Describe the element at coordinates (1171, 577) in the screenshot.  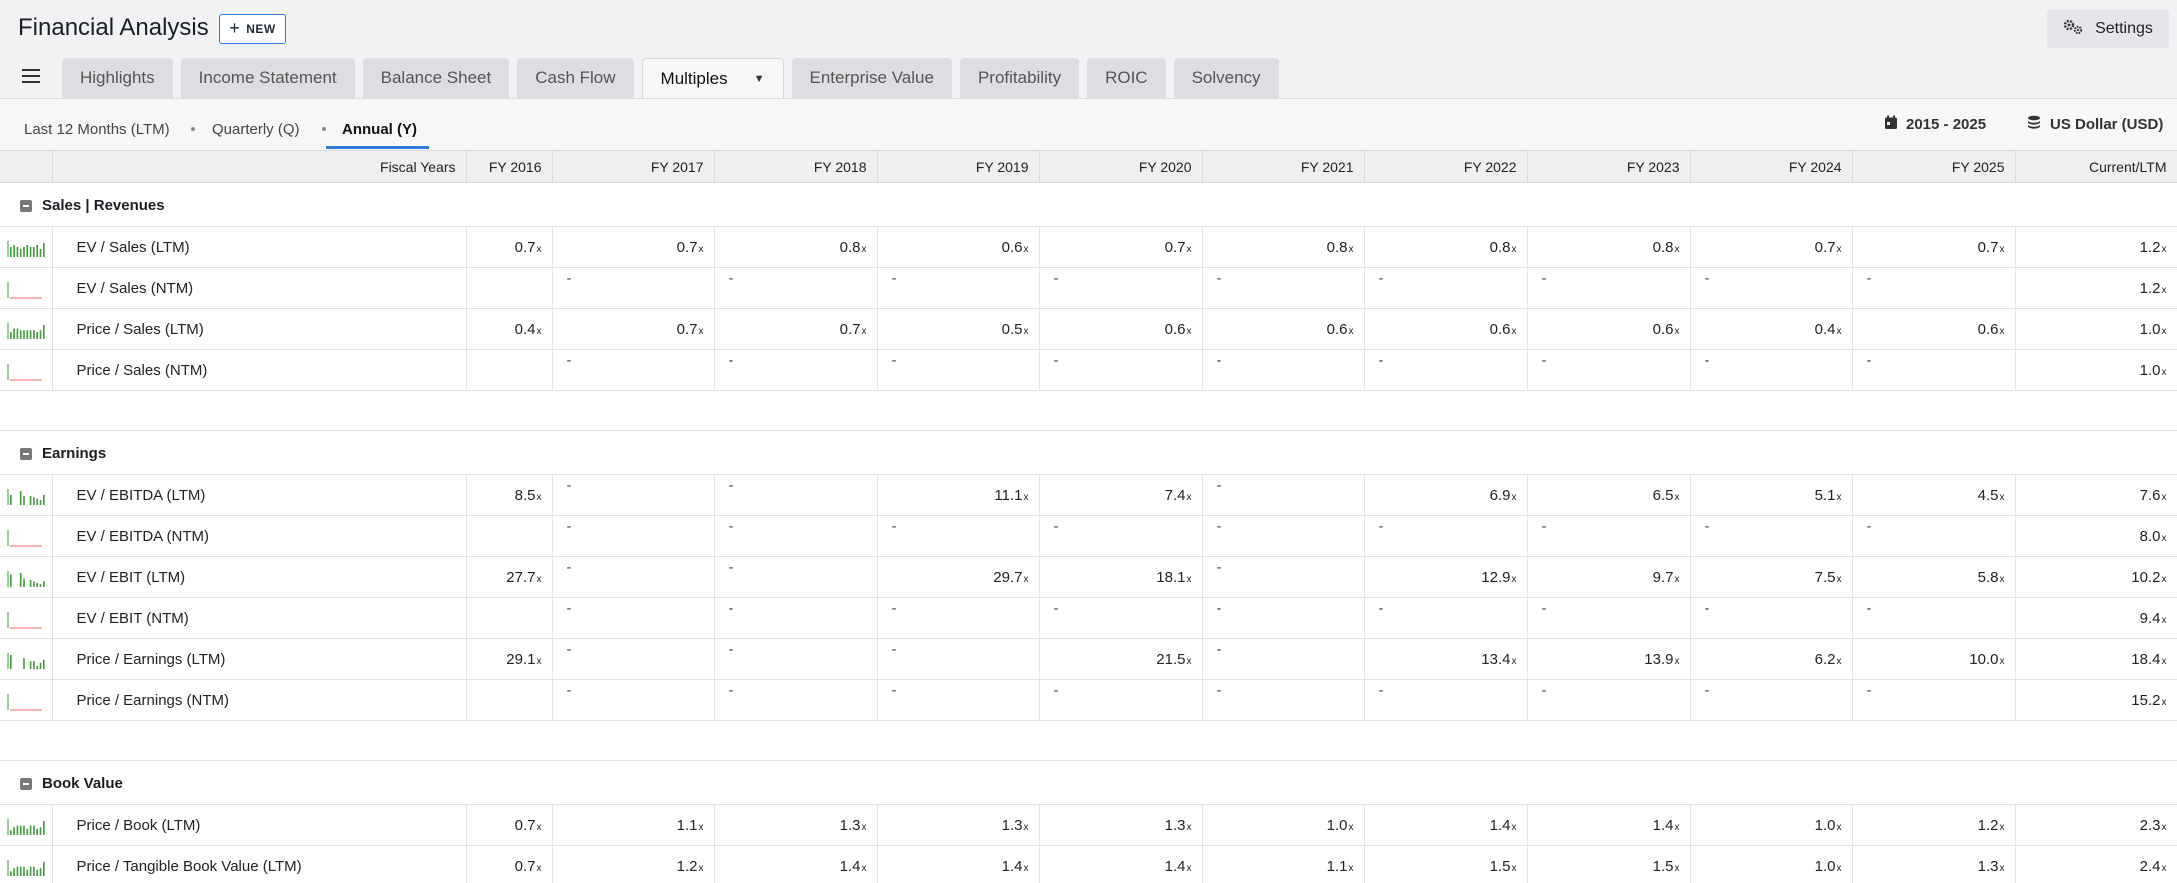
I see `value-text: 18.1` at that location.